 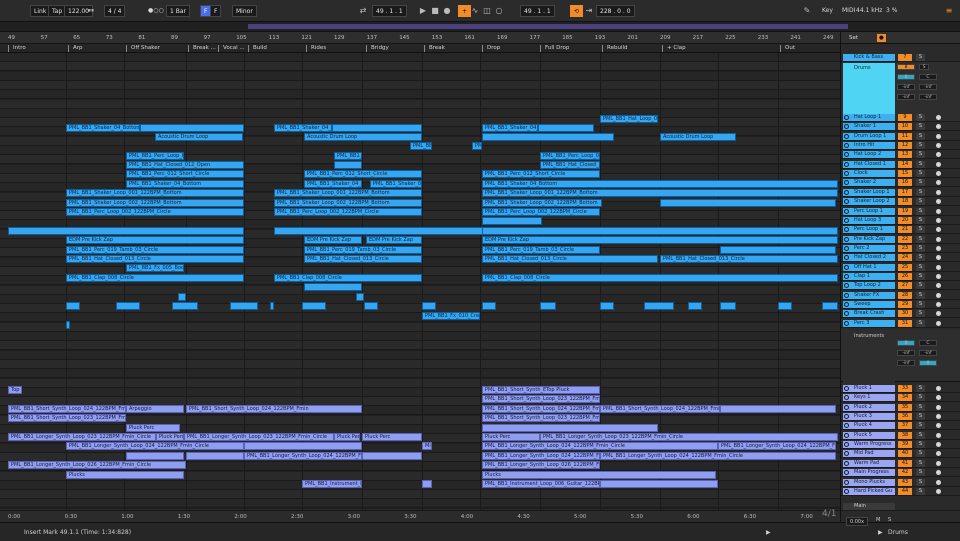 What do you see at coordinates (906, 87) in the screenshot?
I see `group-volume: -inf` at bounding box center [906, 87].